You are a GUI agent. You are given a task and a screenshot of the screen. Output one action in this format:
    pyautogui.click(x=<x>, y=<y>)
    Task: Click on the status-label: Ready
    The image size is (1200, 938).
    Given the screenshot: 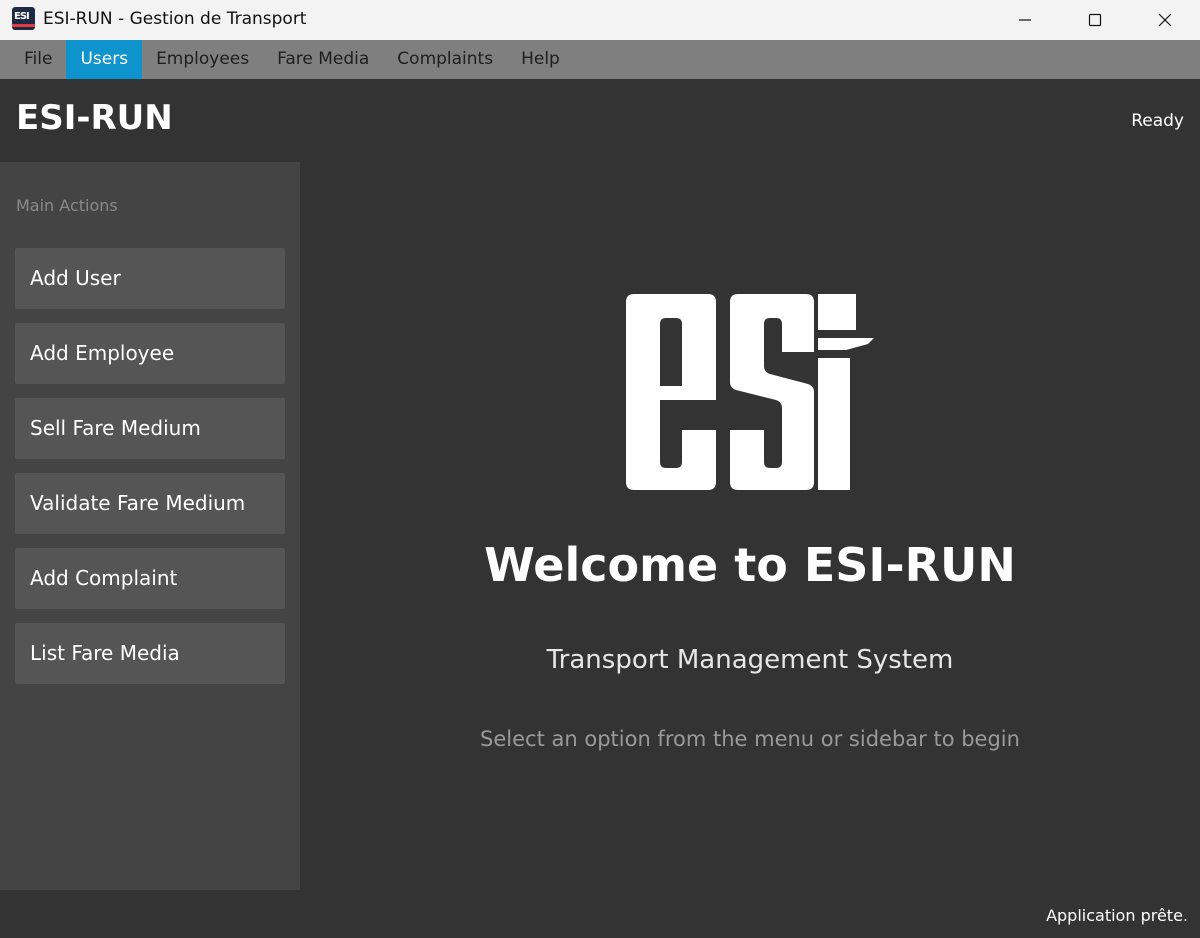 What is the action you would take?
    pyautogui.click(x=1157, y=121)
    